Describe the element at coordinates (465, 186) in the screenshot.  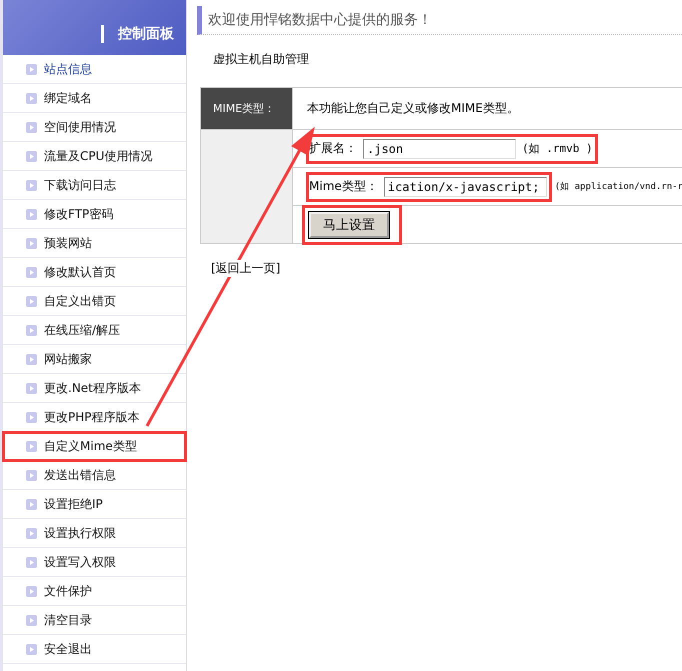
I see `input-field: ication/x-javascript;` at that location.